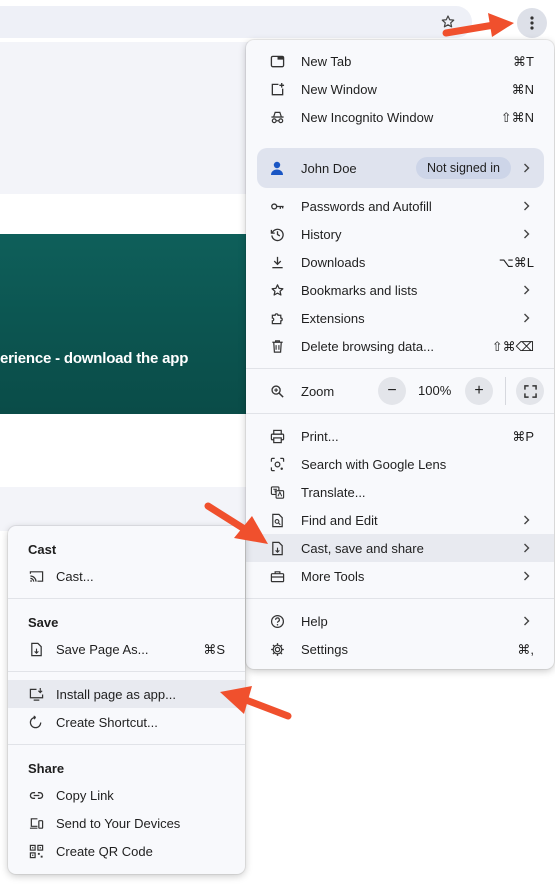  What do you see at coordinates (400, 346) in the screenshot?
I see `menu-item-delete-browsing-data: Delete browsing data... ⇧⌘⌫` at bounding box center [400, 346].